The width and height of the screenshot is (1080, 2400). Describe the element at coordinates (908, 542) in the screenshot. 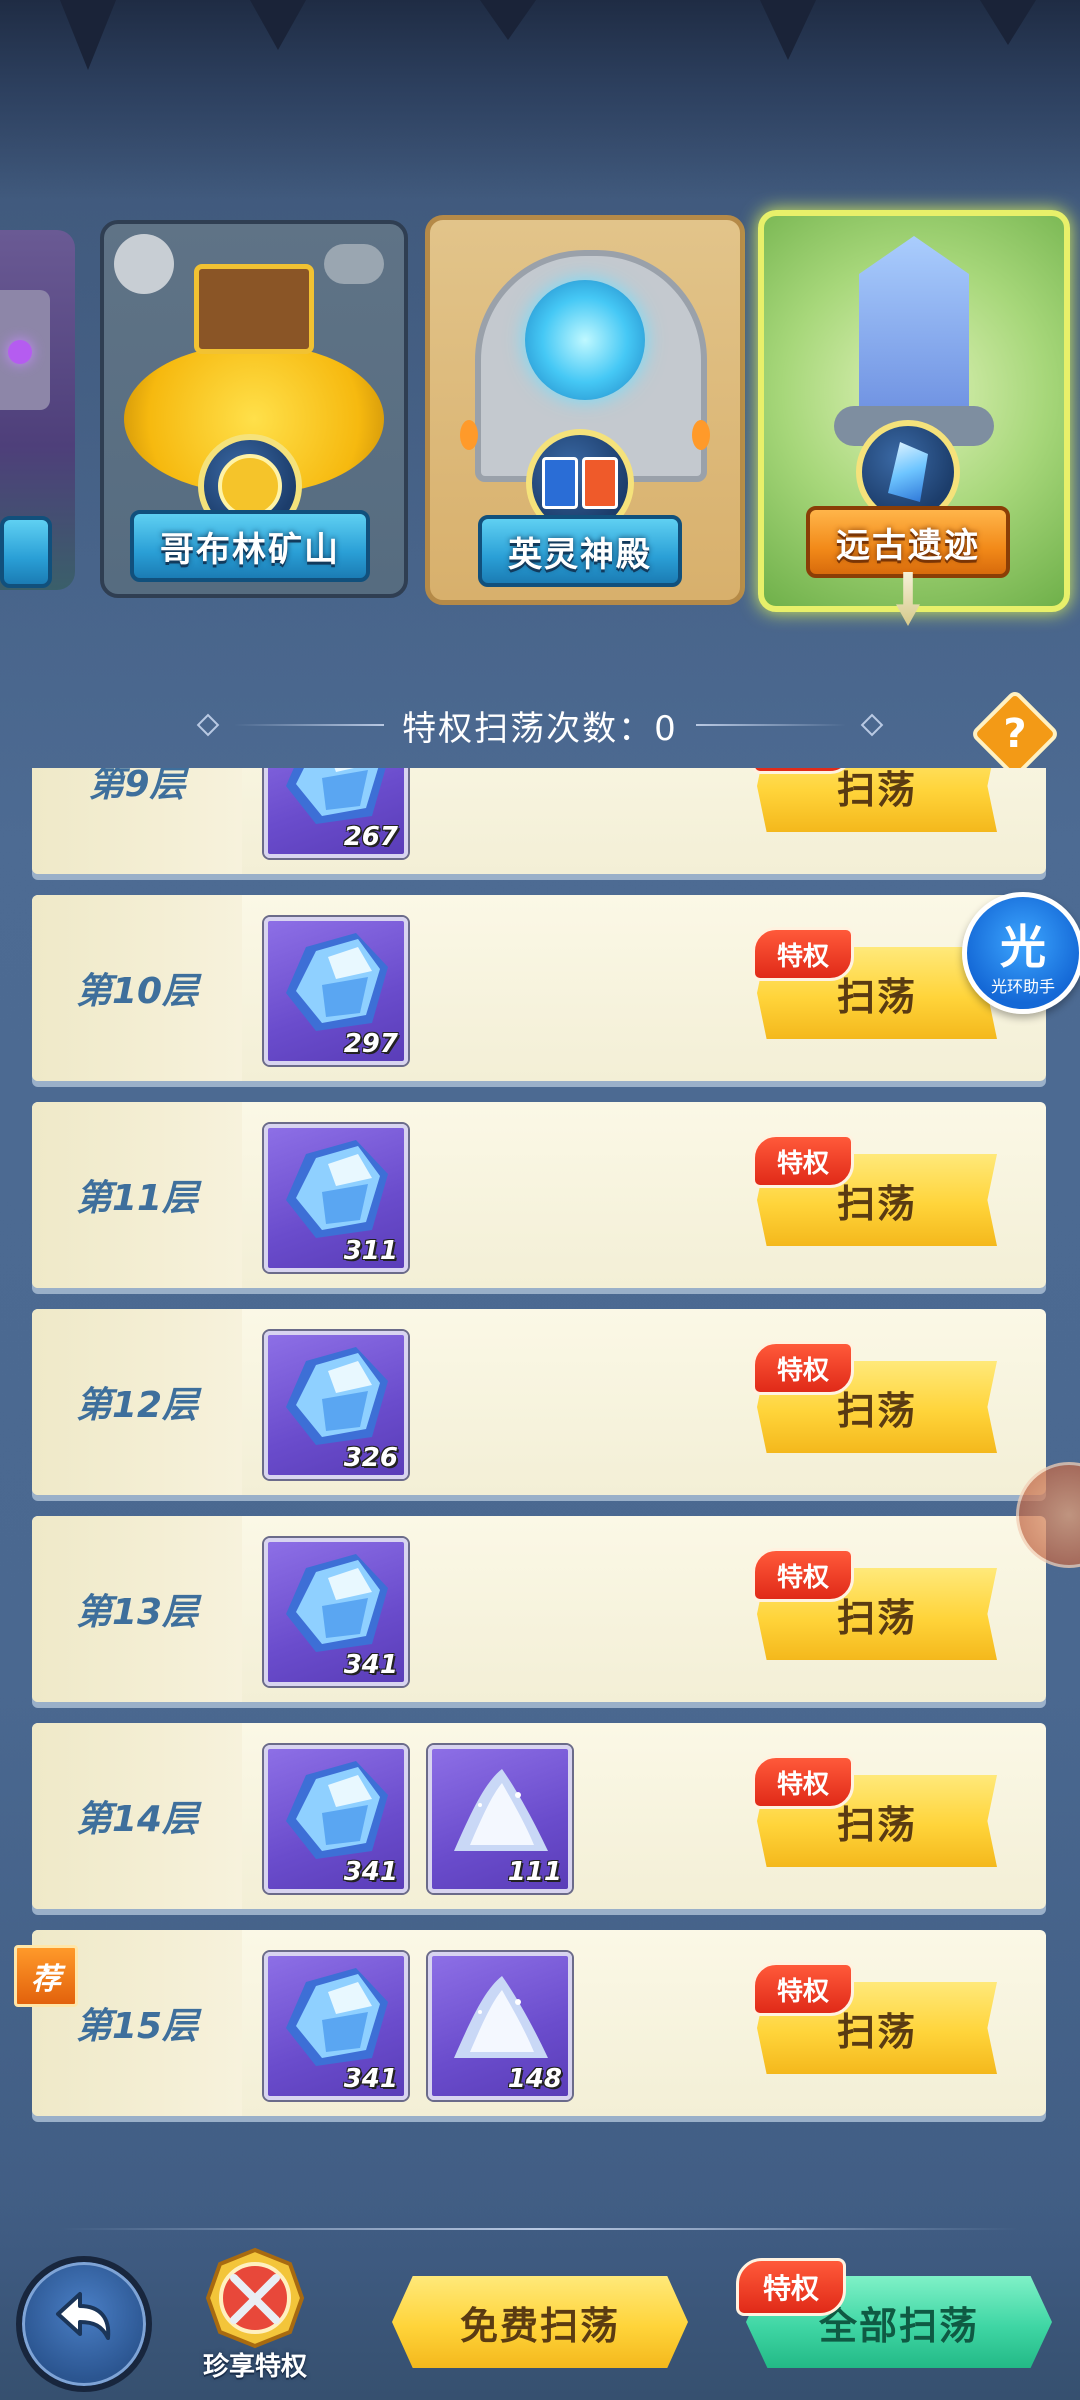

I see `dungeon-banner: 远古遗迹` at that location.